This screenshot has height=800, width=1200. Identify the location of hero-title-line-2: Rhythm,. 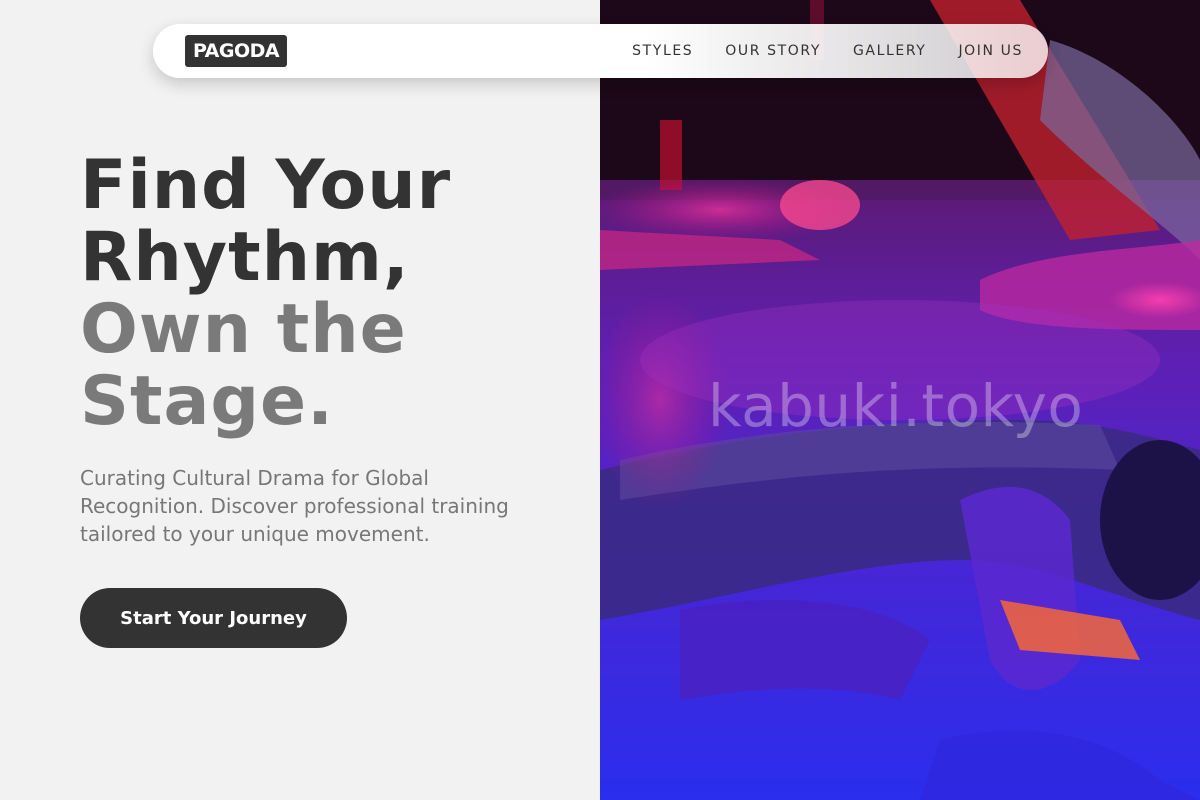
(245, 257).